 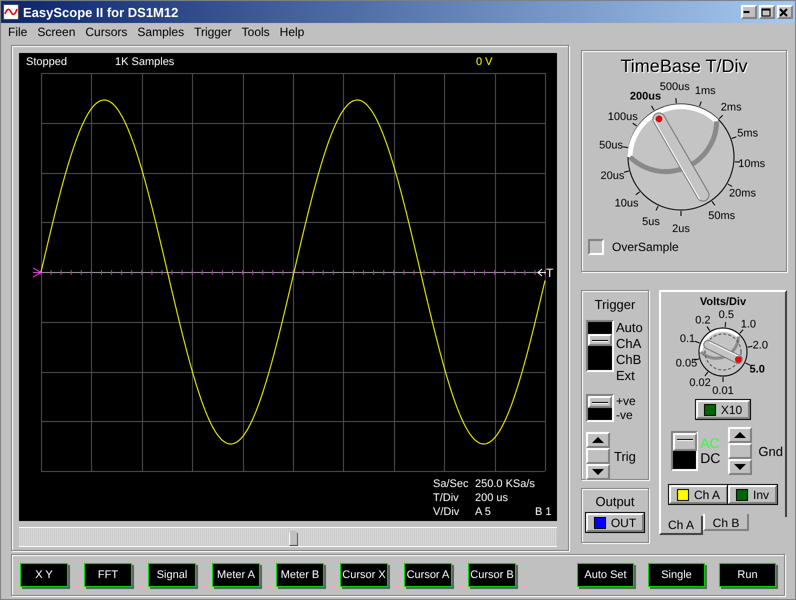 I want to click on option-label: ChB, so click(x=629, y=360).